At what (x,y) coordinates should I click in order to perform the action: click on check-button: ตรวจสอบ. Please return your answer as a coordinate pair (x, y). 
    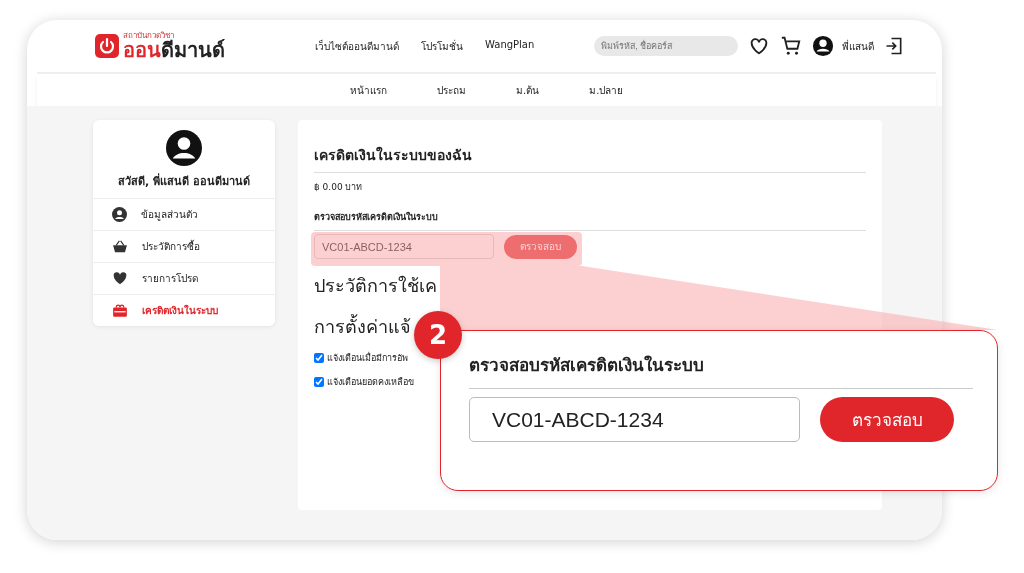
    Looking at the image, I should click on (887, 419).